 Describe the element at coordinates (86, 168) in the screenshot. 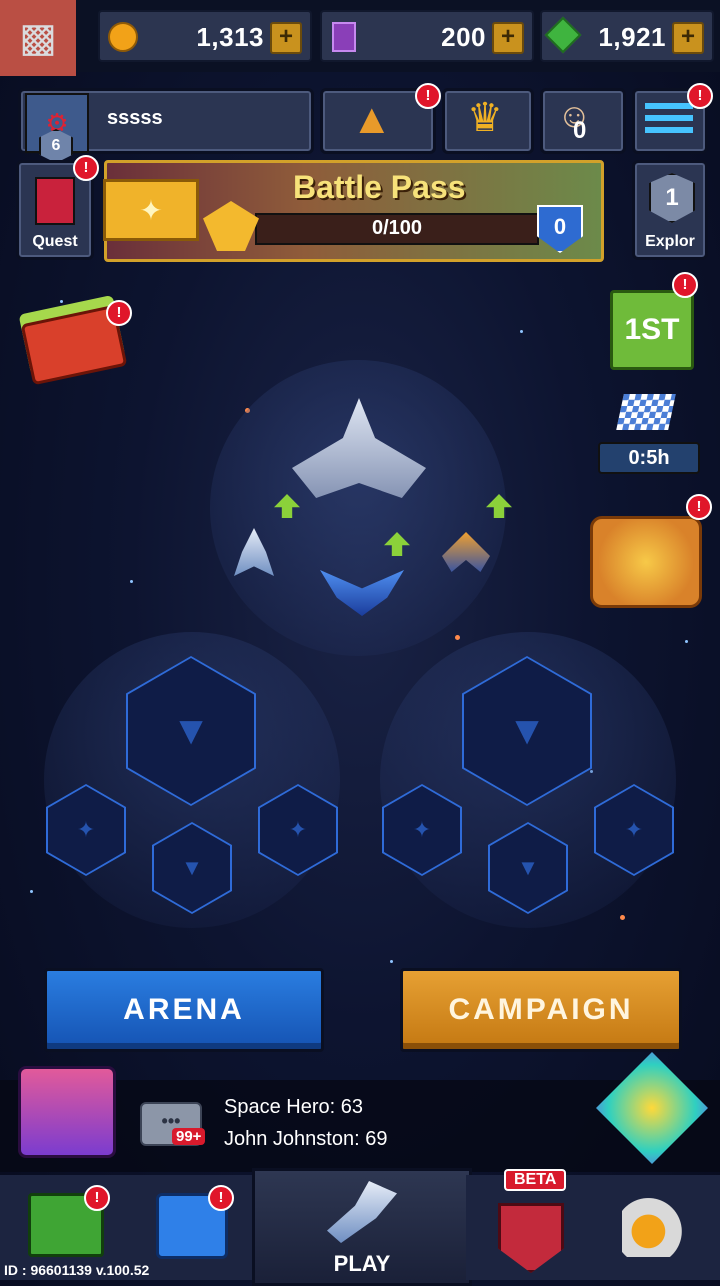

I see `quest-alert-badge: !` at that location.